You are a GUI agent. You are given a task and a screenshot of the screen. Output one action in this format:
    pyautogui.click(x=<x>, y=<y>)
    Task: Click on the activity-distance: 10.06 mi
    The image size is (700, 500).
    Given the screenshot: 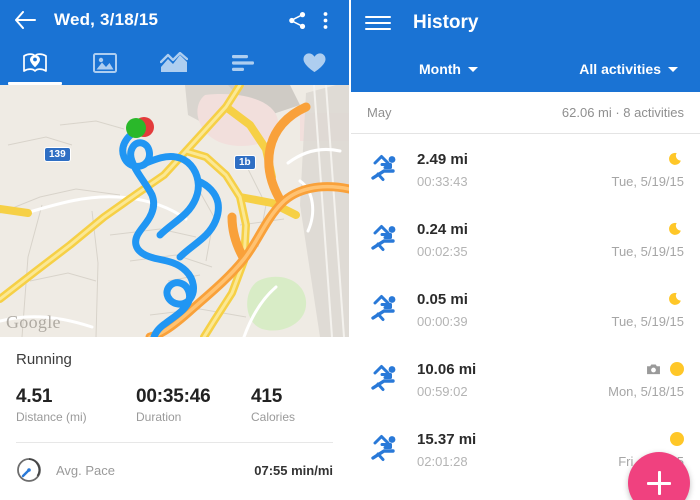 What is the action you would take?
    pyautogui.click(x=447, y=369)
    